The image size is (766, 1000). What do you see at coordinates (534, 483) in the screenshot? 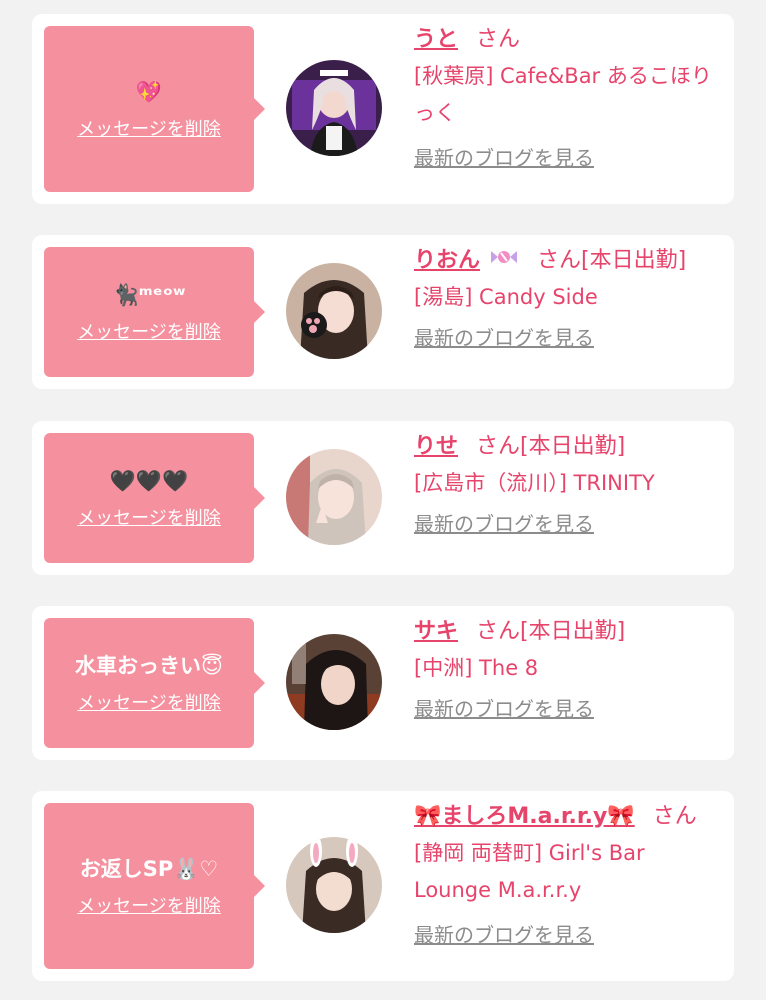
I see `shop-name: [広島市（流川）] TRINITY` at bounding box center [534, 483].